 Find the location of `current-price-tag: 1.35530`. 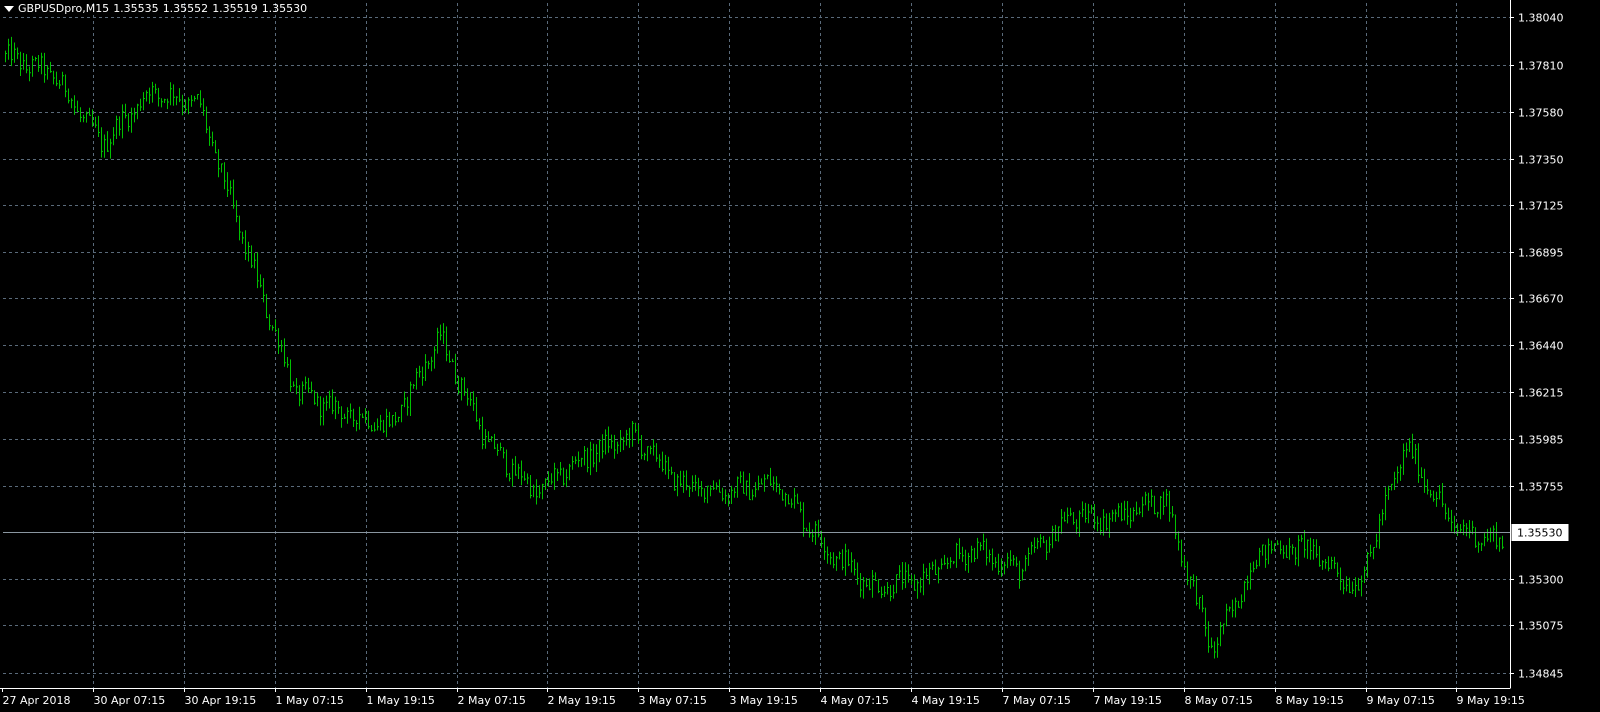

current-price-tag: 1.35530 is located at coordinates (1540, 532).